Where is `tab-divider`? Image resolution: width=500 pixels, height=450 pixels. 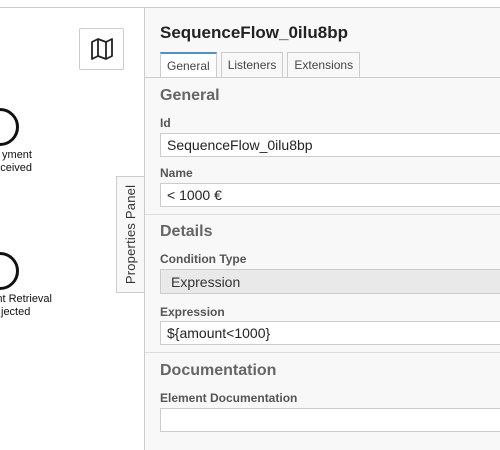
tab-divider is located at coordinates (322, 77).